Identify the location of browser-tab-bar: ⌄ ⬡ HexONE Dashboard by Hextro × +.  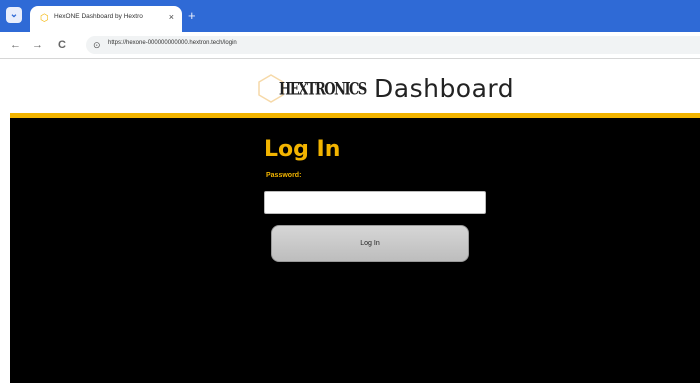
(350, 16).